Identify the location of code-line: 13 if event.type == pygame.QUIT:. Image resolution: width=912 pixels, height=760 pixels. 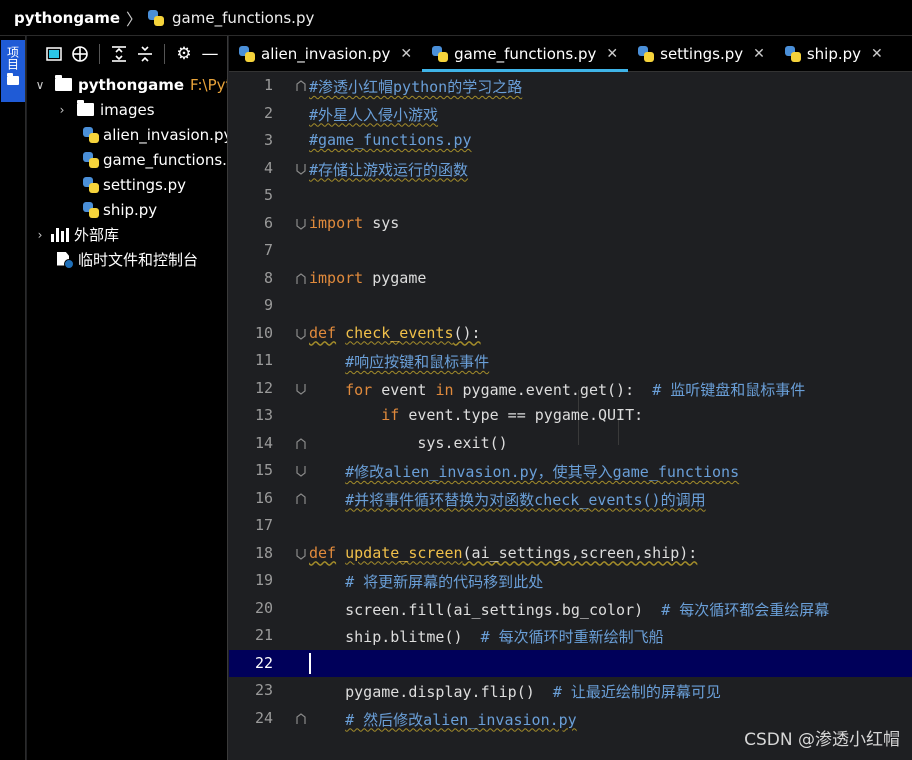
(570, 416).